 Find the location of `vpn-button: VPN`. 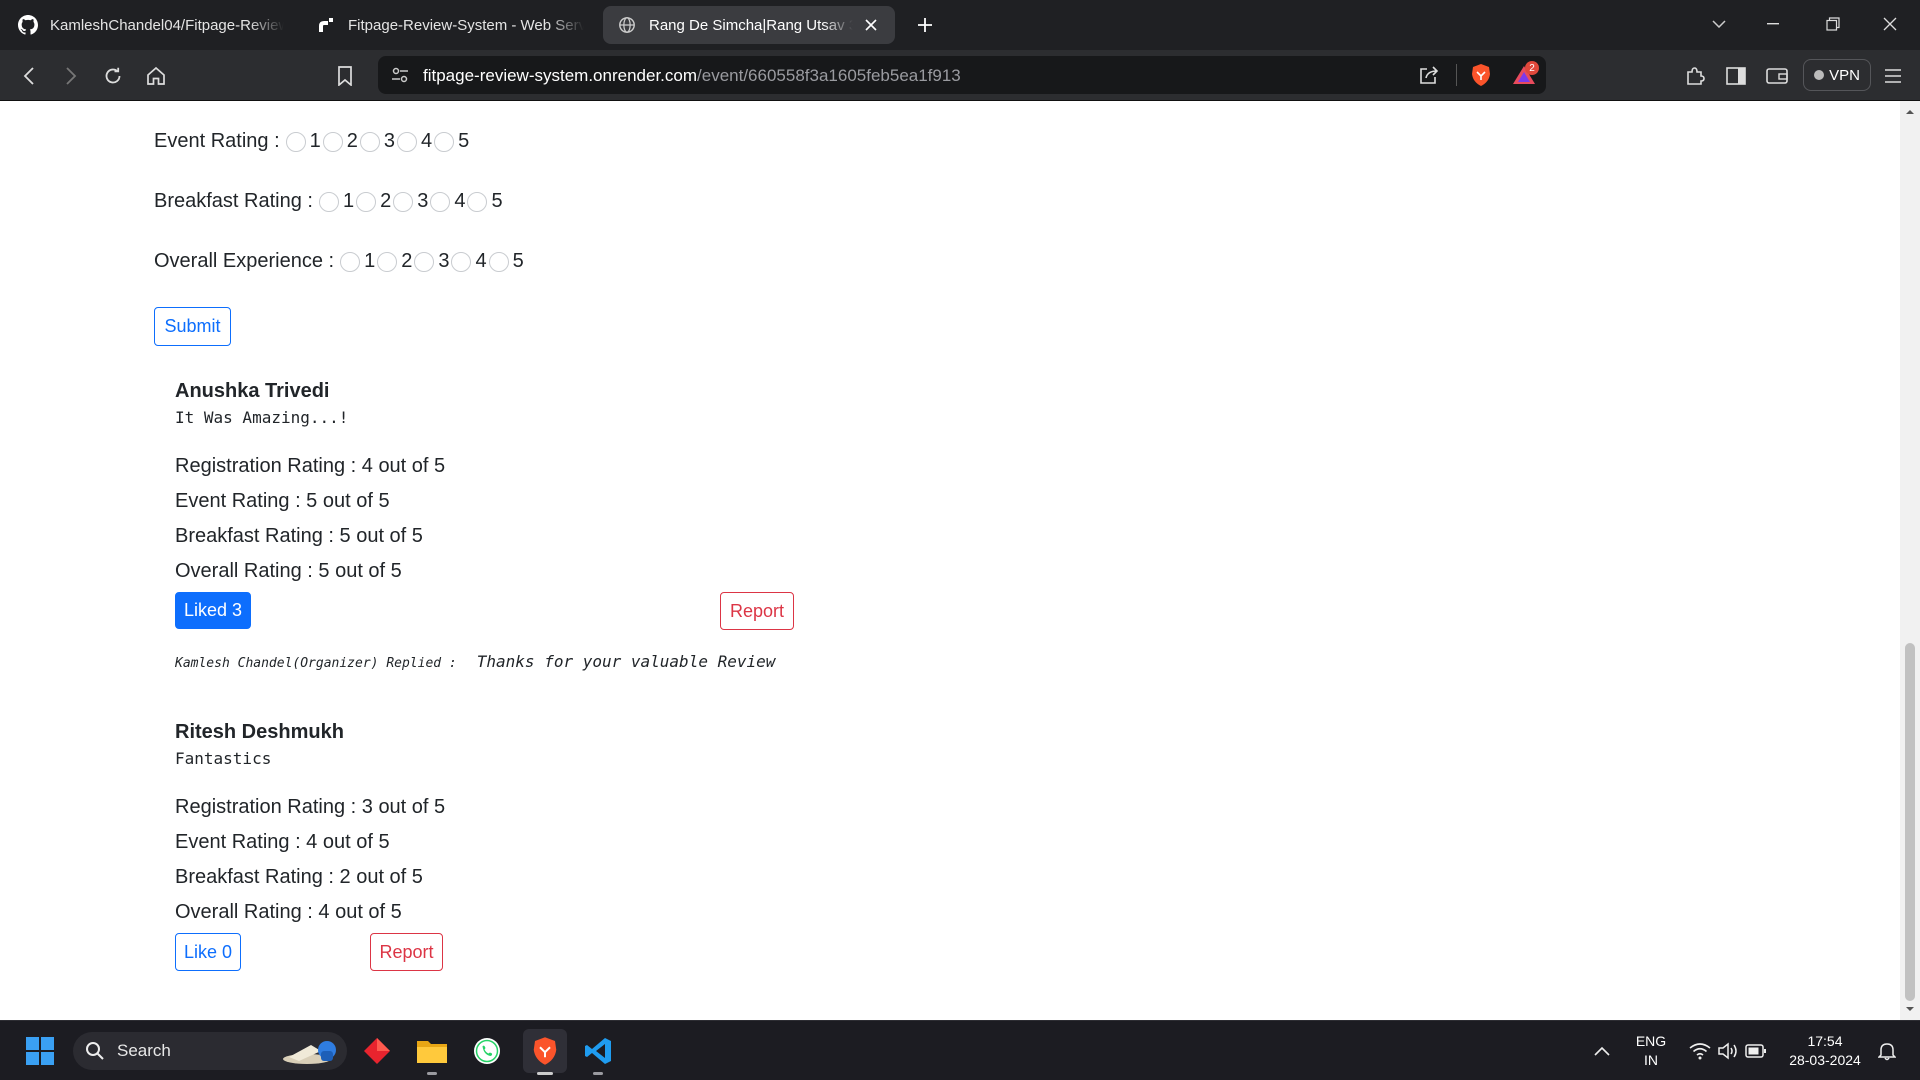

vpn-button: VPN is located at coordinates (1837, 75).